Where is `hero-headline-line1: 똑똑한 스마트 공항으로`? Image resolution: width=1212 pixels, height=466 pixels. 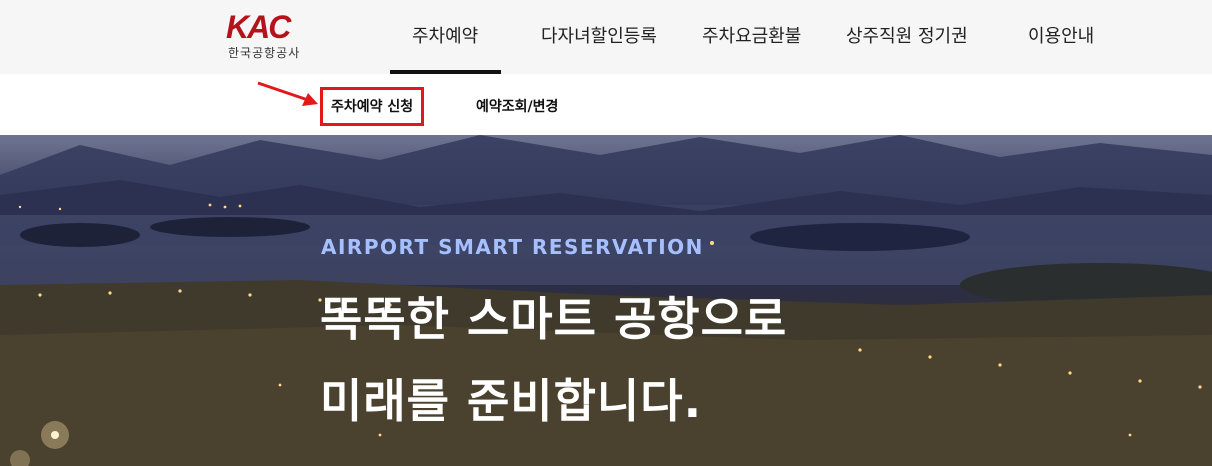 hero-headline-line1: 똑똑한 스마트 공항으로 is located at coordinates (554, 319).